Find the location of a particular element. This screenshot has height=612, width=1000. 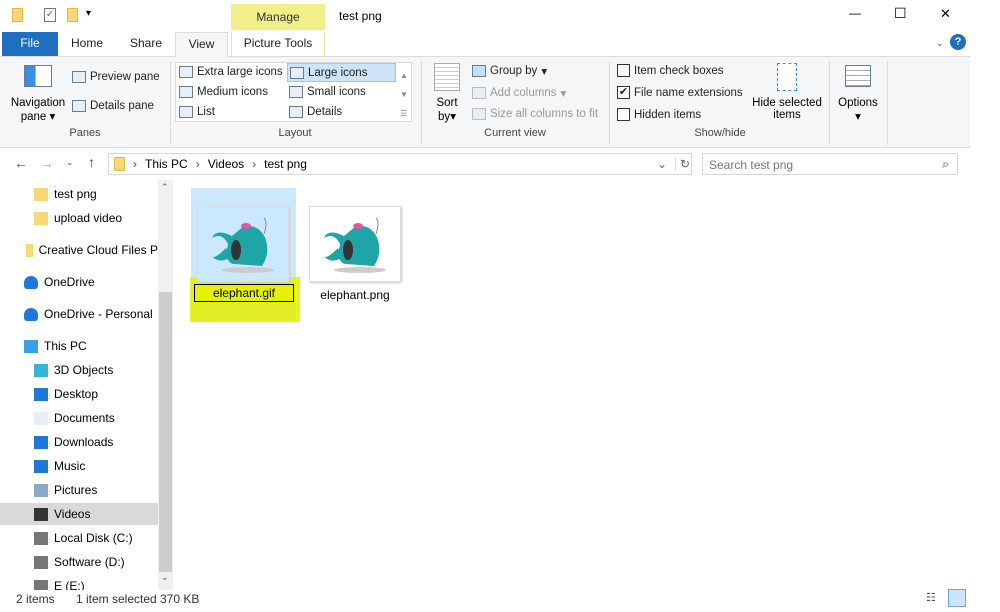

navigation-pane-icon is located at coordinates (38, 76).